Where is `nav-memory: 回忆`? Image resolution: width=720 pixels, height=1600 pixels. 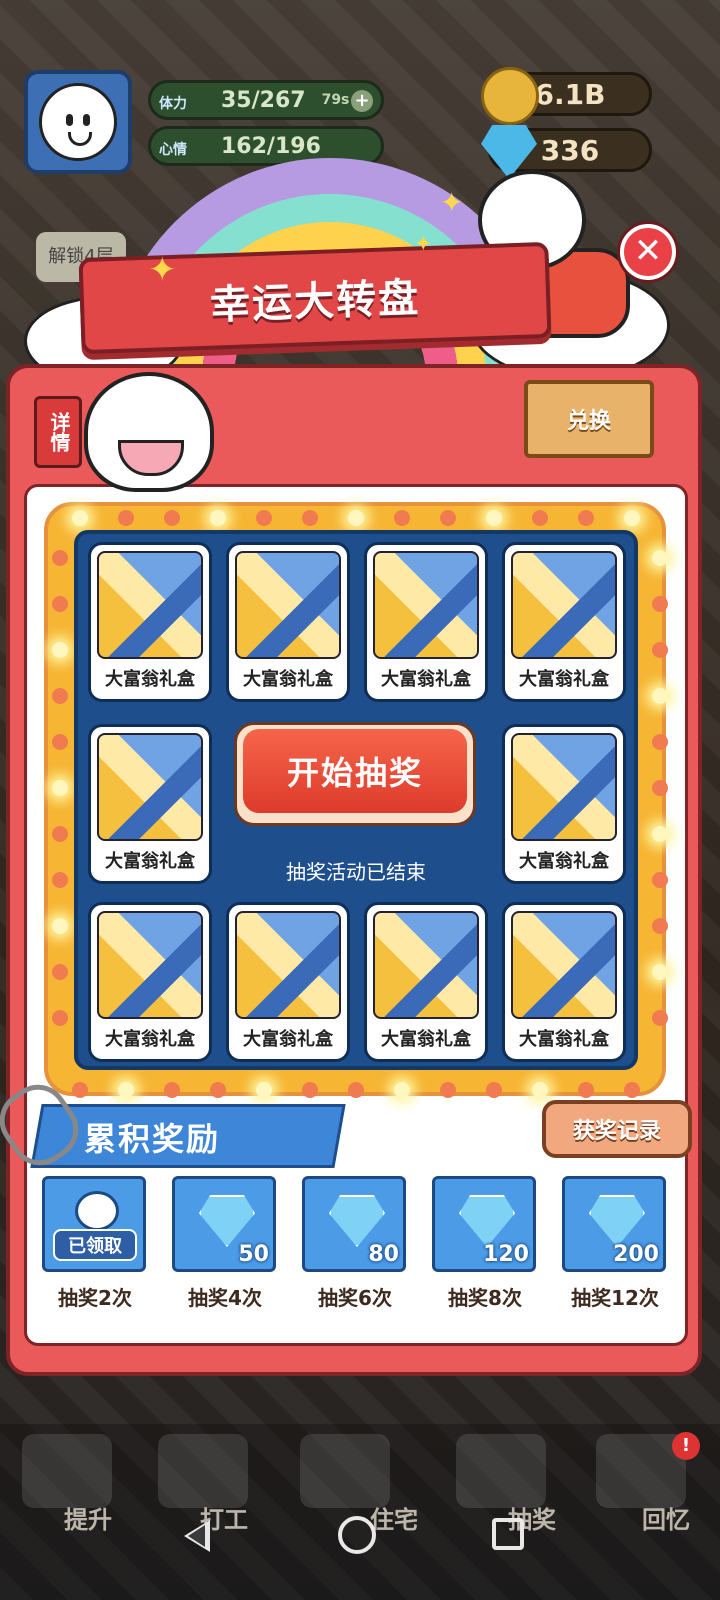 nav-memory: 回忆 is located at coordinates (663, 1517).